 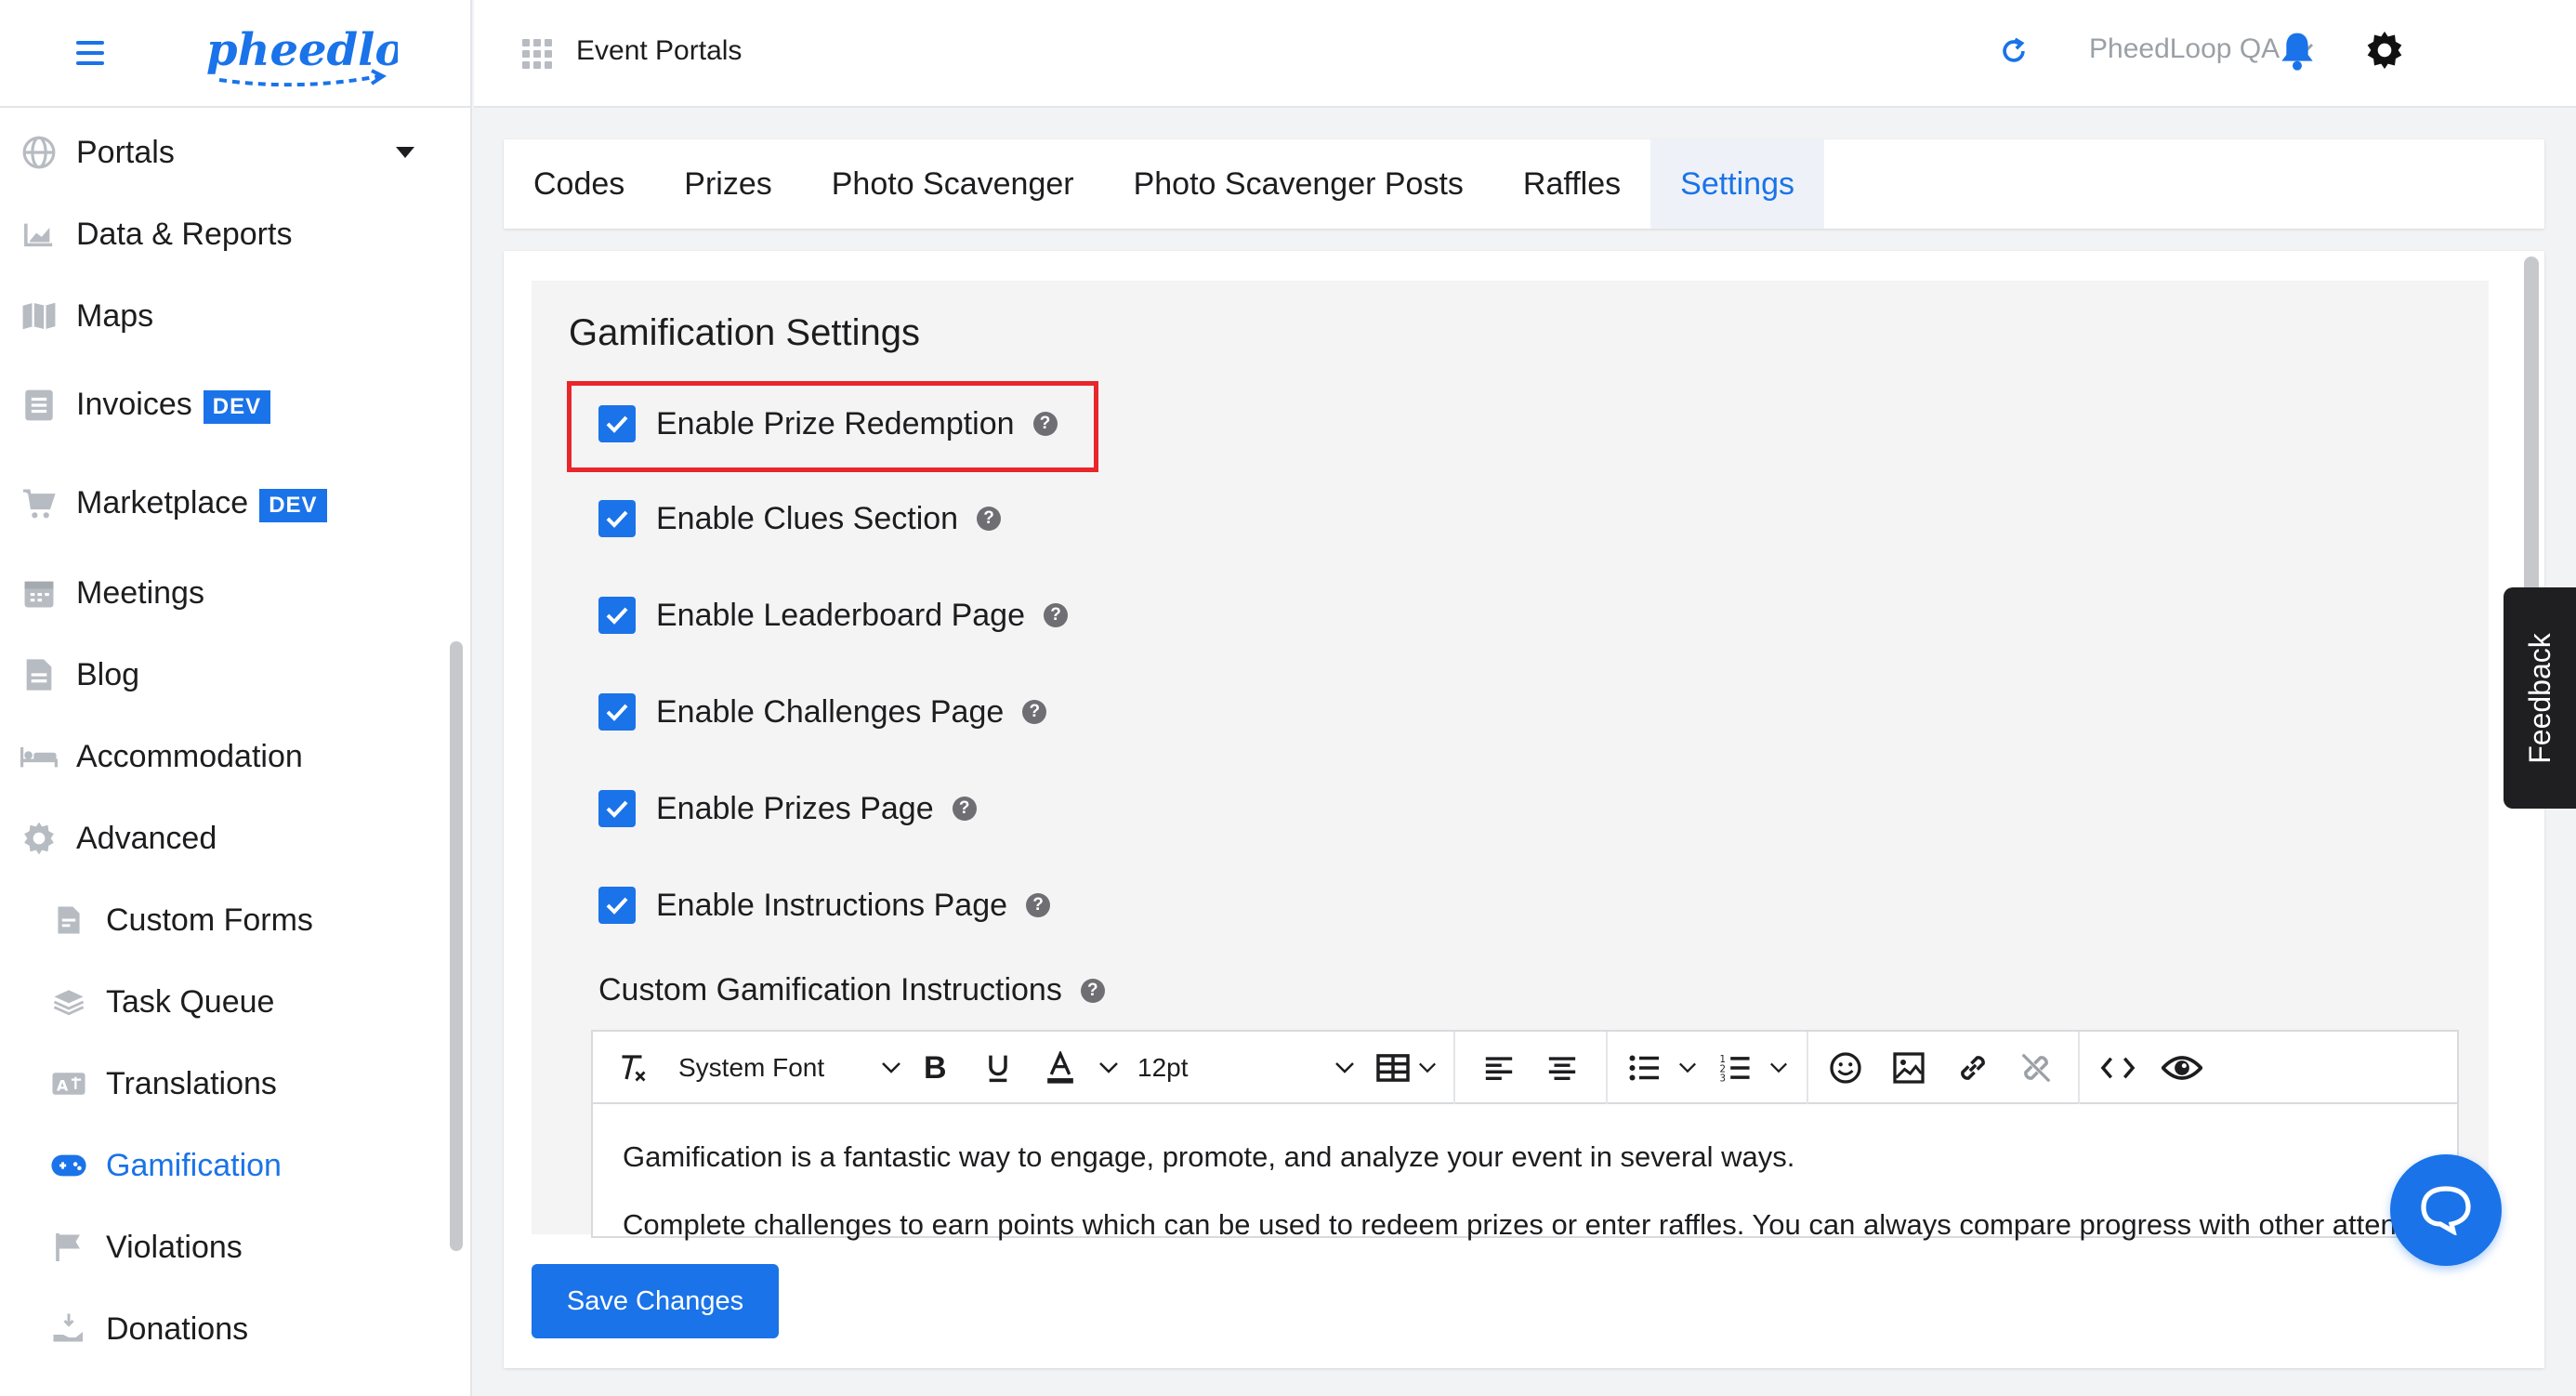 What do you see at coordinates (1736, 1068) in the screenshot?
I see `numbered-list-icon: 123` at bounding box center [1736, 1068].